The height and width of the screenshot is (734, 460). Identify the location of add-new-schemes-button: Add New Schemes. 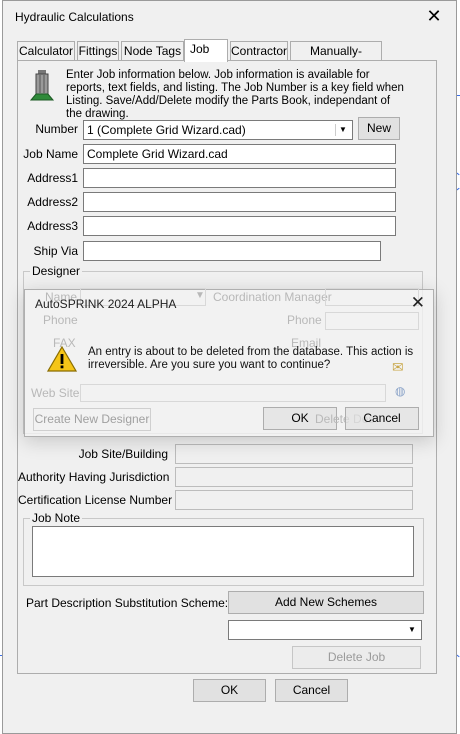
(326, 602).